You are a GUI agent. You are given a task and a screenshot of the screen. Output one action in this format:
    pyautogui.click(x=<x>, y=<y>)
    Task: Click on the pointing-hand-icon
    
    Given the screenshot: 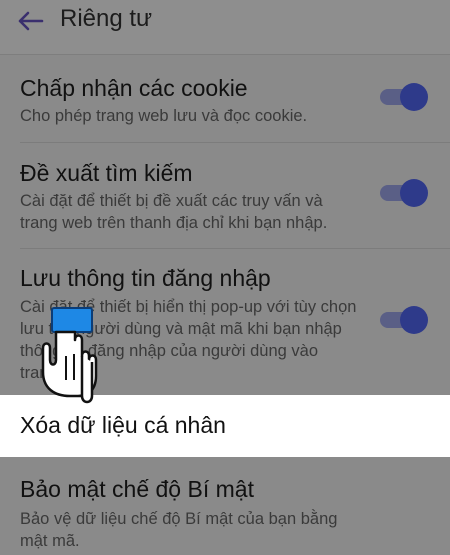 What is the action you would take?
    pyautogui.click(x=69, y=355)
    